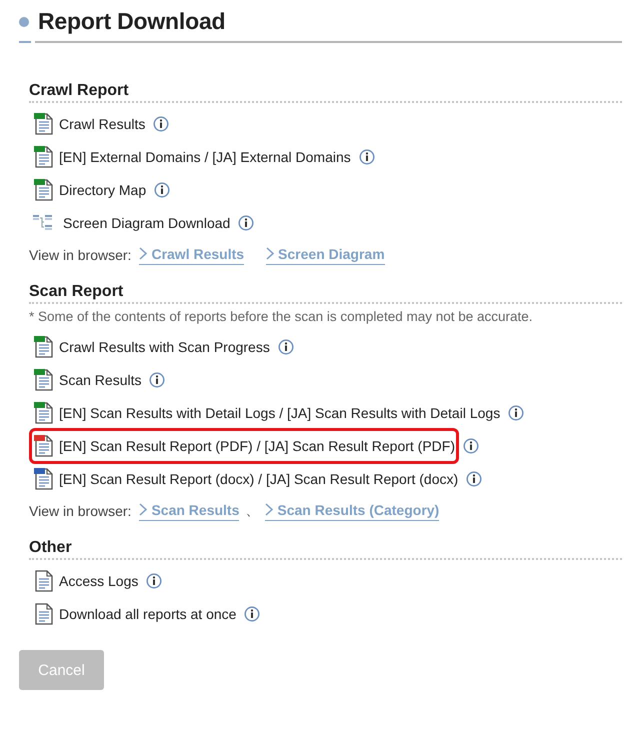 Image resolution: width=637 pixels, height=731 pixels. What do you see at coordinates (257, 446) in the screenshot?
I see `report-link: [EN] Scan Result Report (PDF) / [JA] Scan Result Report (PDF)` at bounding box center [257, 446].